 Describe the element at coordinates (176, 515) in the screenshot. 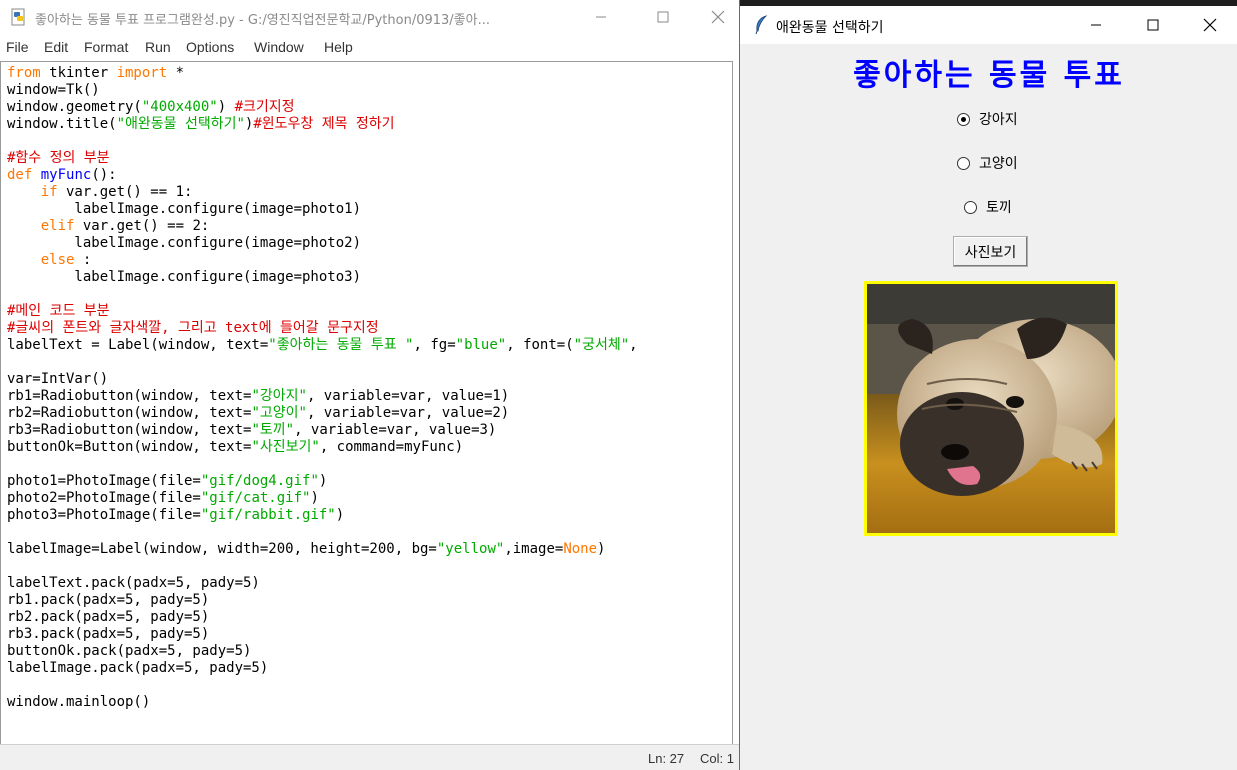

I see `code-line: photo3=PhotoImage(file="gif/rabbit.gif")` at that location.